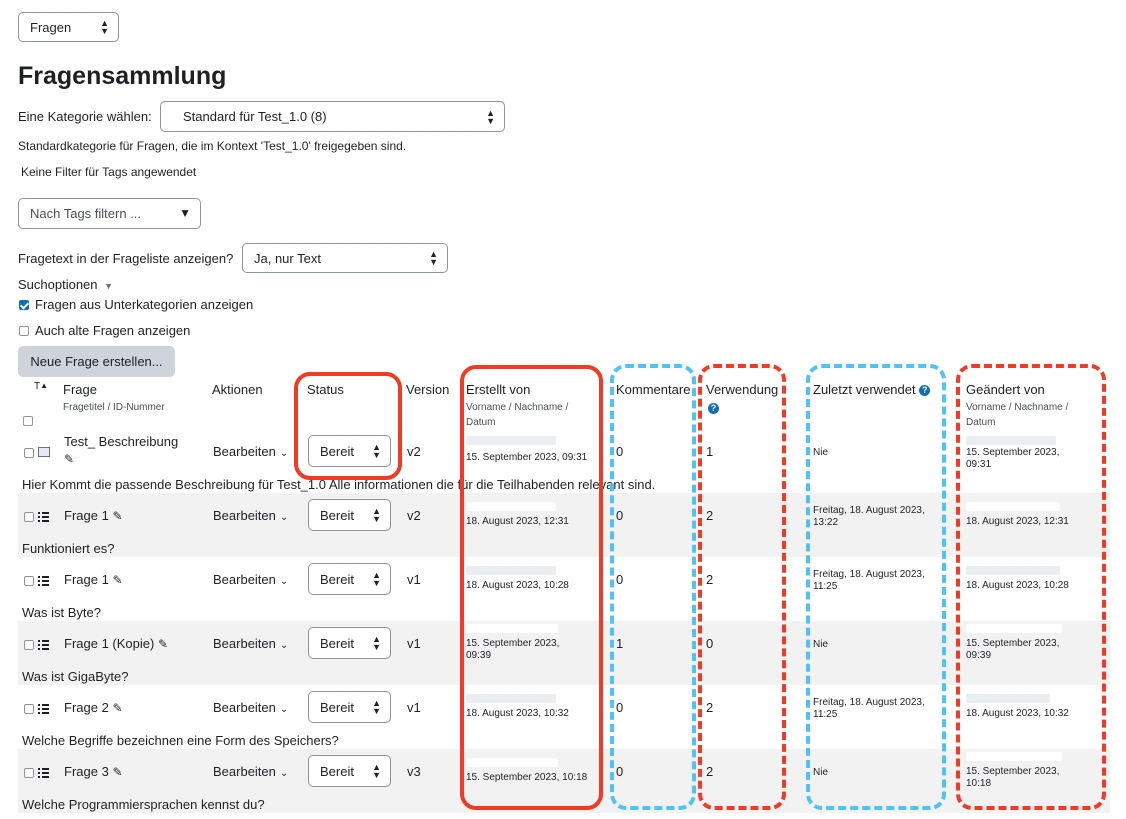 The width and height of the screenshot is (1126, 819). I want to click on header-aktionen: Aktionen, so click(237, 389).